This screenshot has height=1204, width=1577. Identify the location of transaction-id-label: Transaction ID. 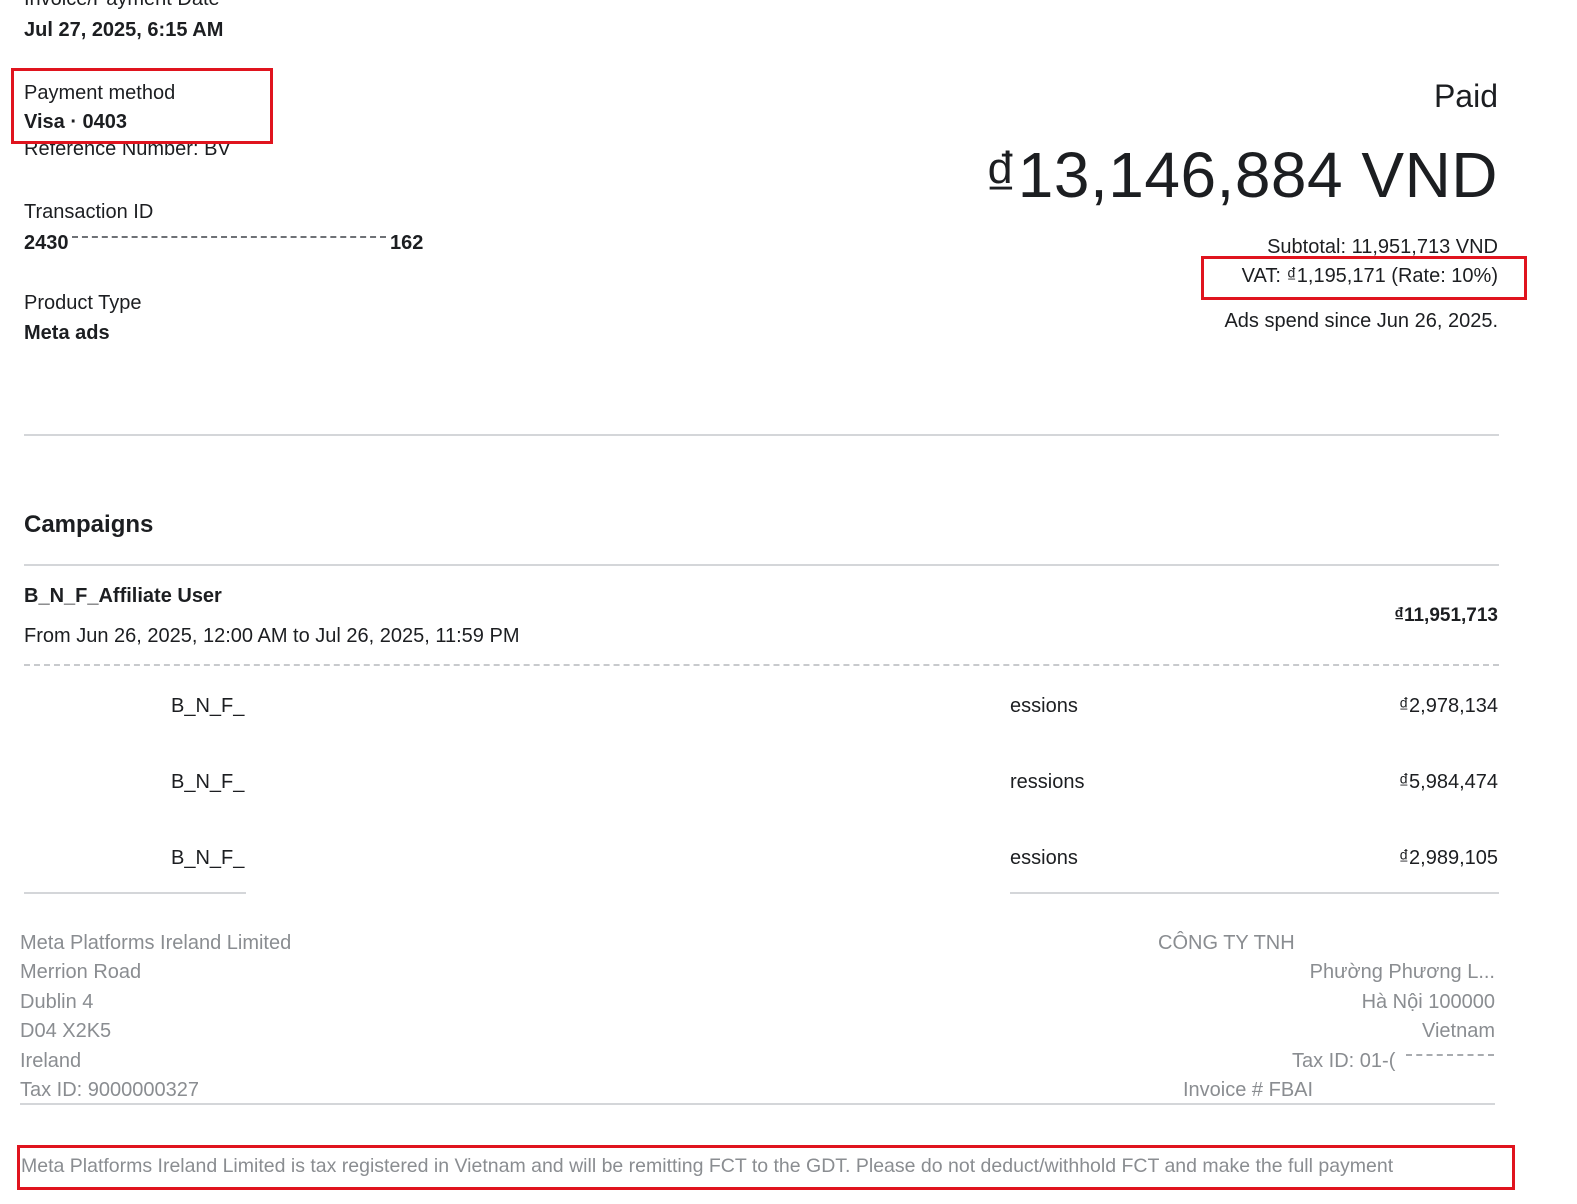
(89, 212).